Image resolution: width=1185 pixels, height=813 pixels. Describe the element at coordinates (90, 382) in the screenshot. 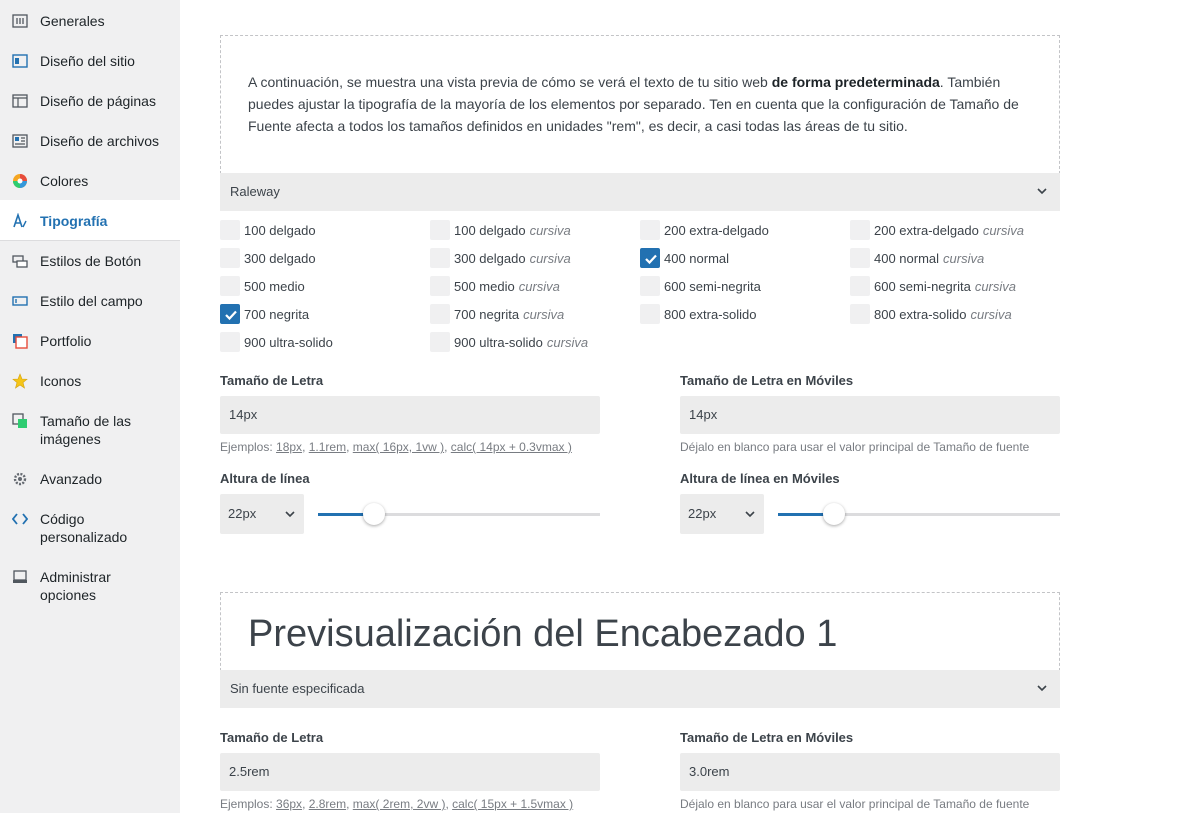

I see `sidebar-item-iconos: Iconos` at that location.